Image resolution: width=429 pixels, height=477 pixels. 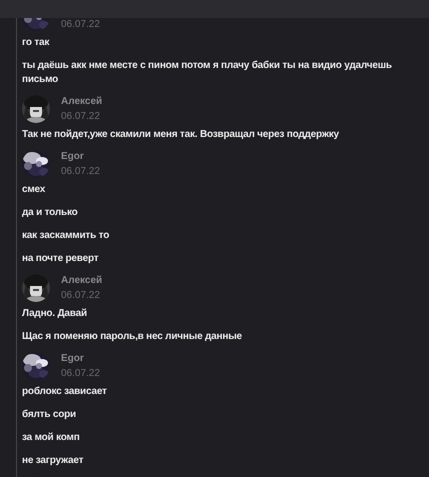 What do you see at coordinates (132, 337) in the screenshot?
I see `message-text: Щас я поменяю пароль,в нес личные данные` at bounding box center [132, 337].